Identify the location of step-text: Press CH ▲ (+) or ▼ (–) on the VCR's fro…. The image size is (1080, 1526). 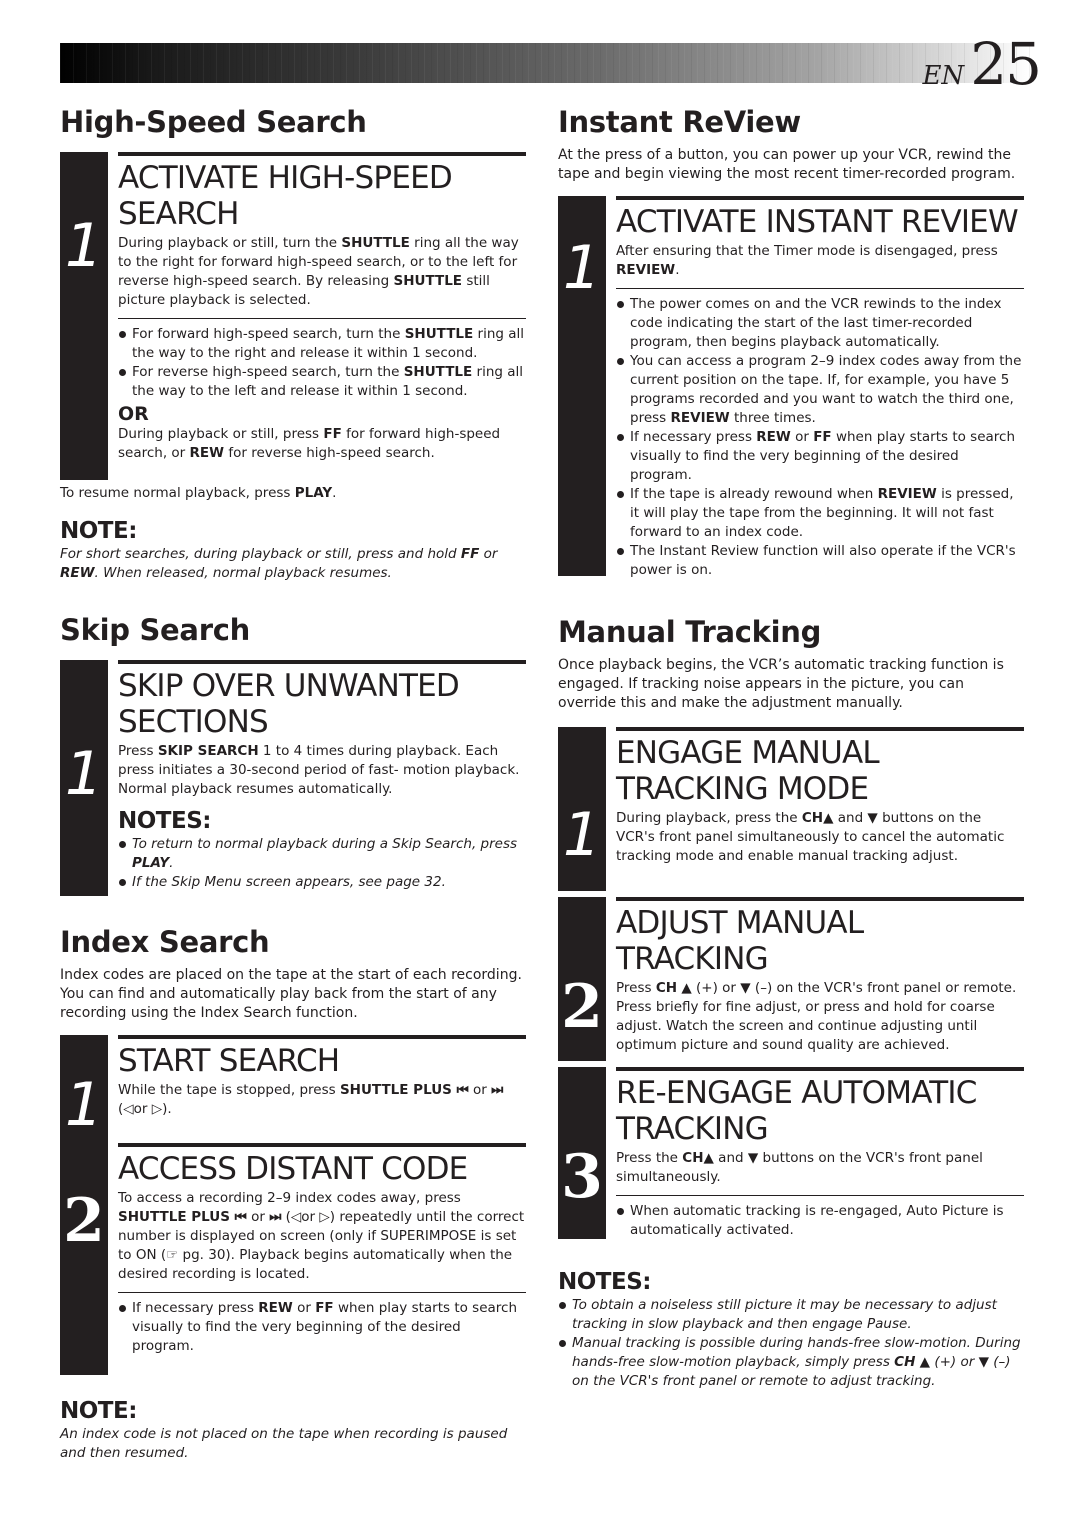
(816, 1016).